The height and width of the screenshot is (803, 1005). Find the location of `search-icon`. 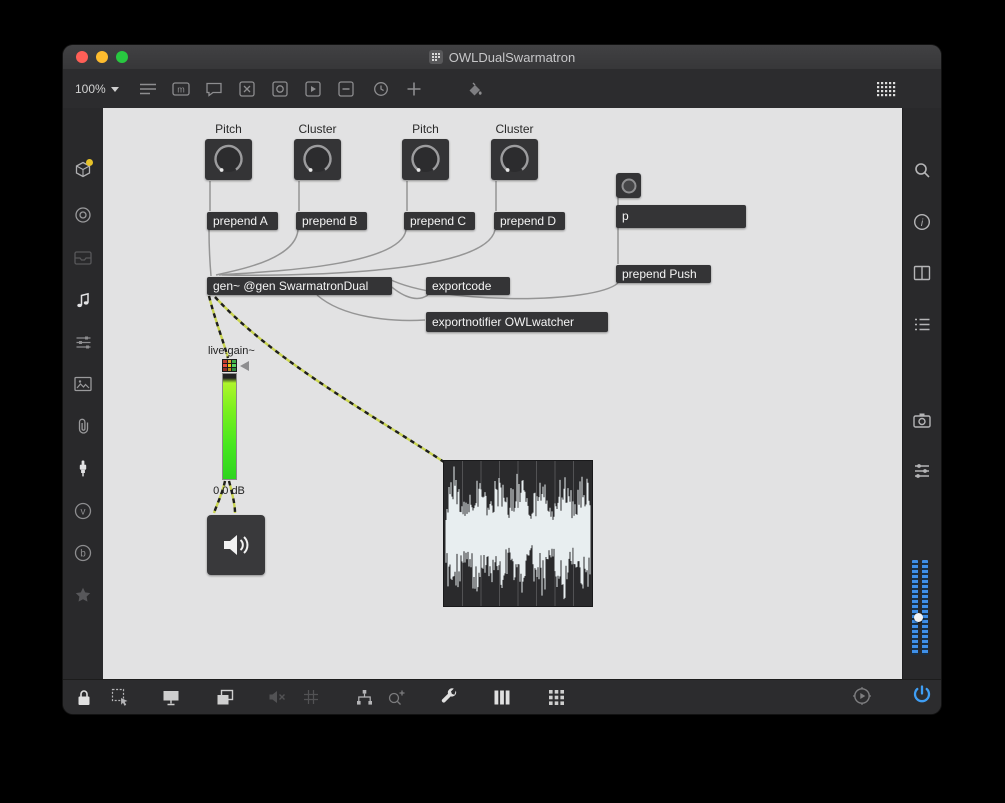

search-icon is located at coordinates (922, 170).